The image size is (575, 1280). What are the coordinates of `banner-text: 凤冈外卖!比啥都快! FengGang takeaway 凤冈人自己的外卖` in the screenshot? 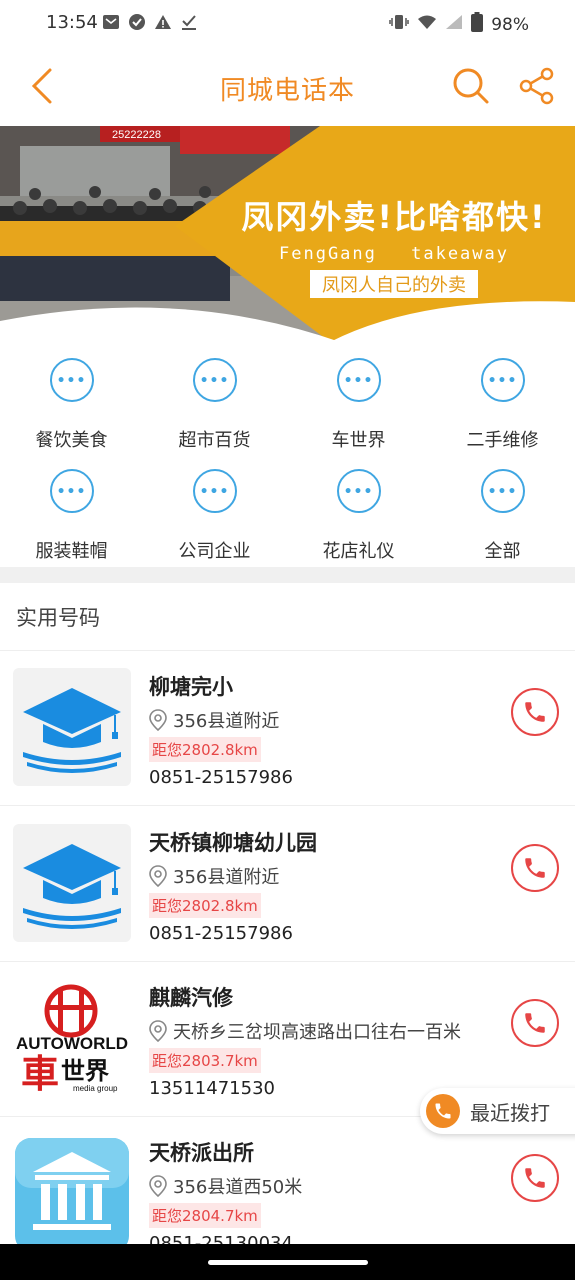 It's located at (394, 245).